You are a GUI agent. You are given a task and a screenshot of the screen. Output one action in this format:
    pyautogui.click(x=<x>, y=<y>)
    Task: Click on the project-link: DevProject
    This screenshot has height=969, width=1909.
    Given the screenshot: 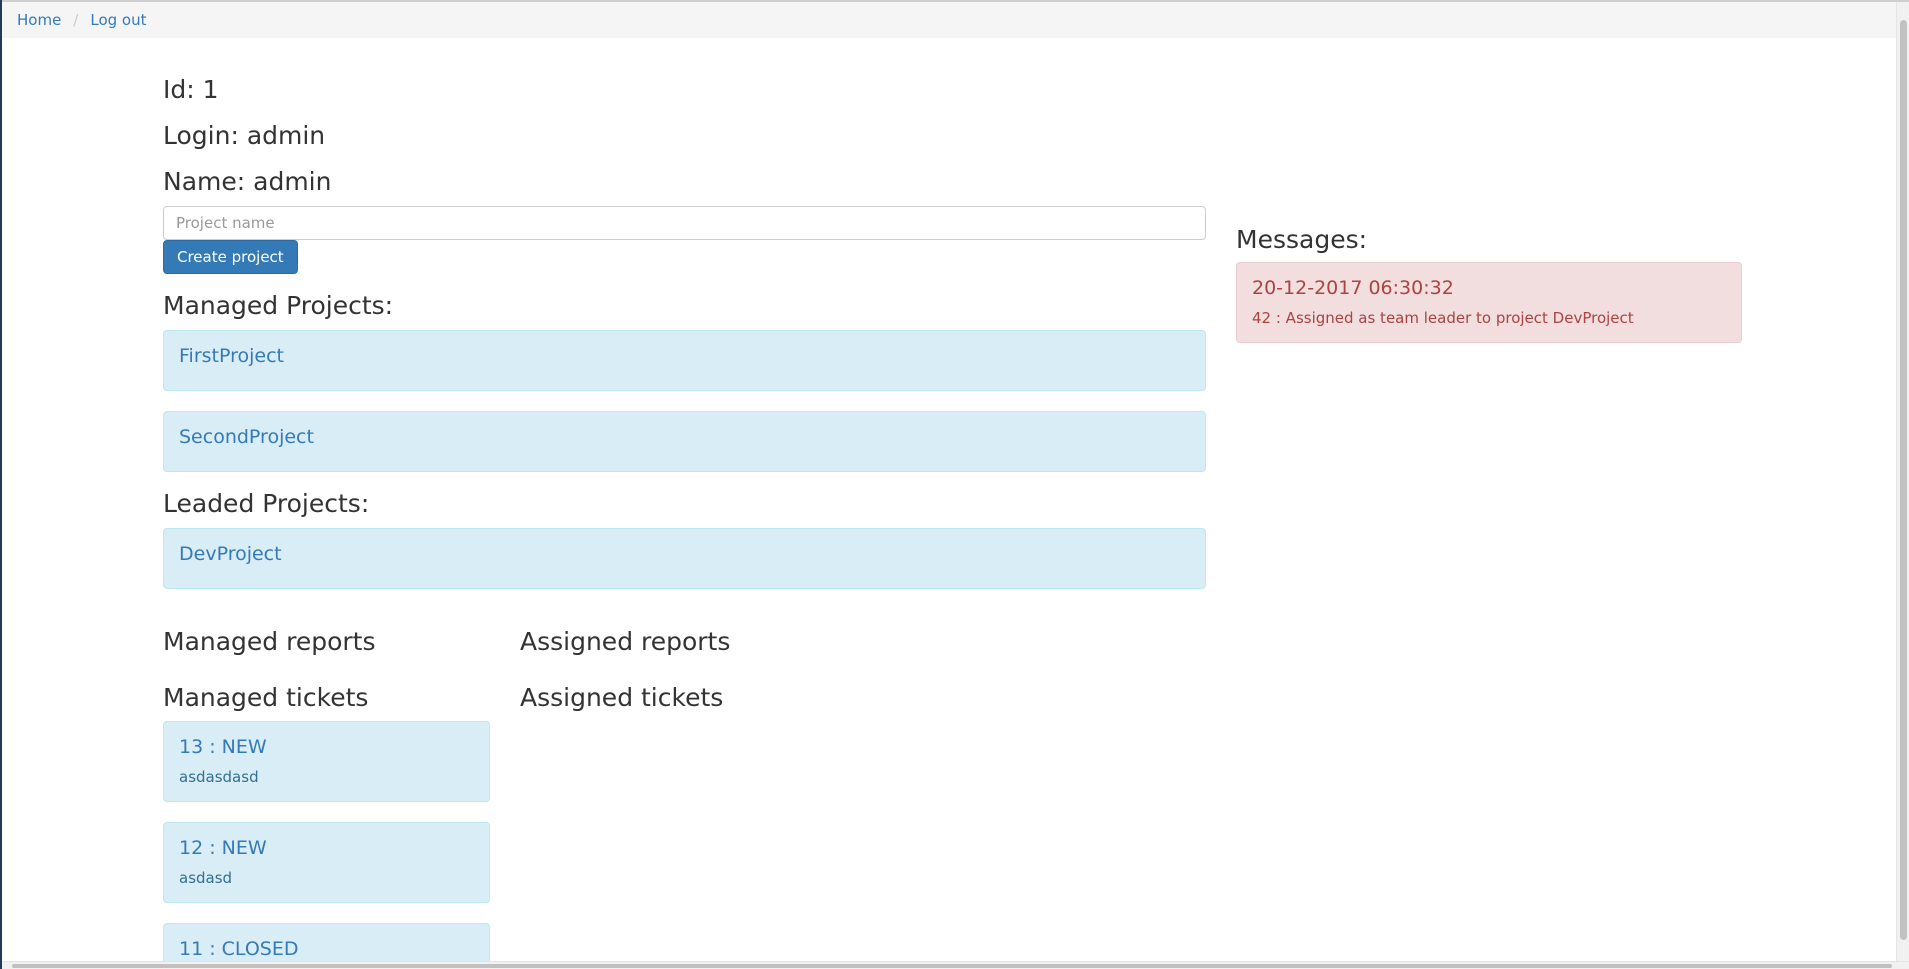 What is the action you would take?
    pyautogui.click(x=230, y=554)
    